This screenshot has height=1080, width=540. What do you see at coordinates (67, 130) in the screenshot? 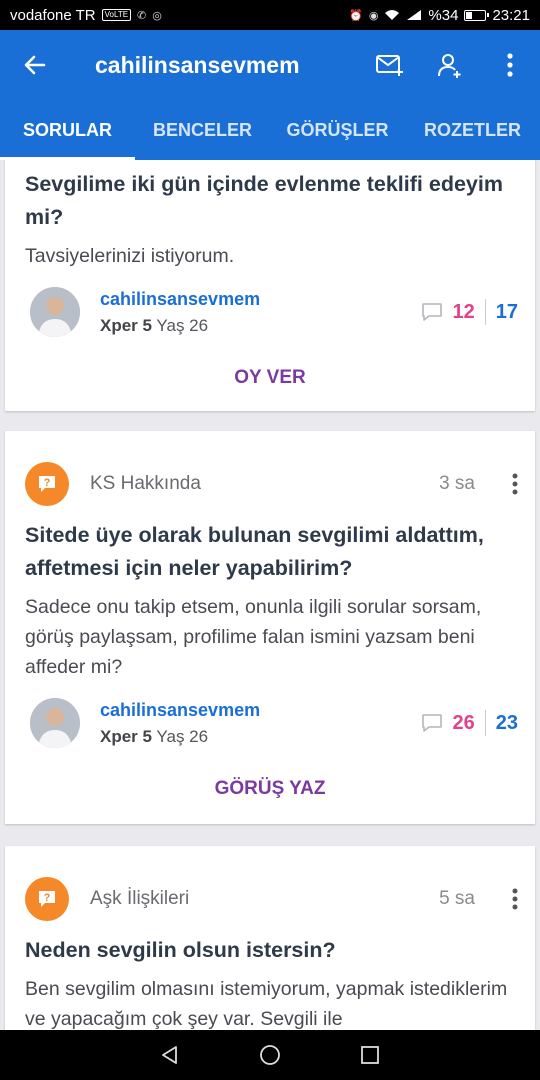
I see `tab-sorular: SORULAR` at bounding box center [67, 130].